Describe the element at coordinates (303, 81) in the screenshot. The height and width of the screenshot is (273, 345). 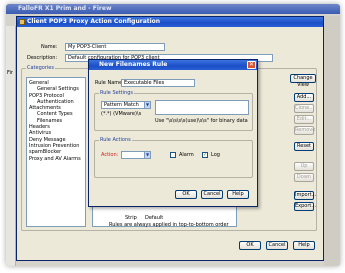
I see `change-view-button: Change View` at that location.